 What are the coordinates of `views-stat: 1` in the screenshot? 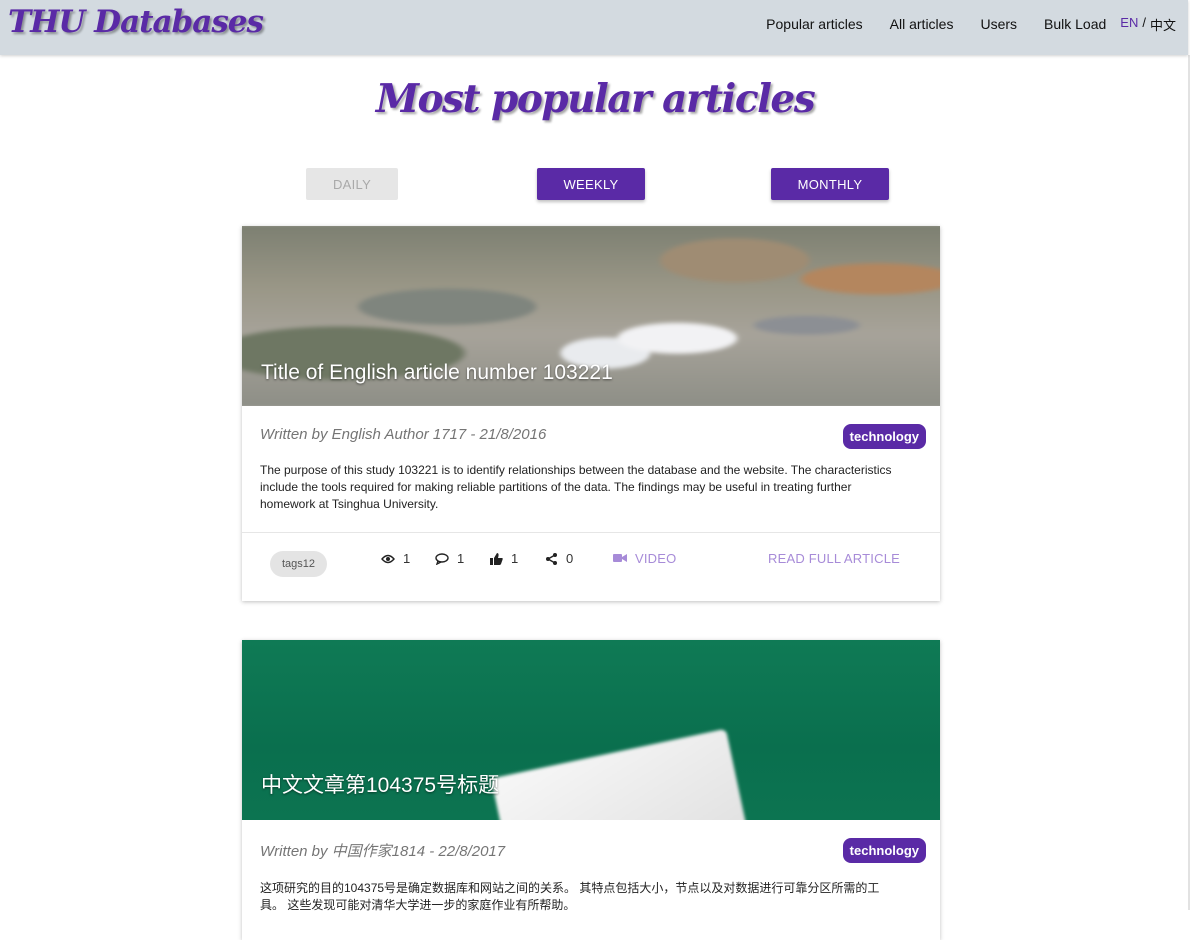 It's located at (395, 558).